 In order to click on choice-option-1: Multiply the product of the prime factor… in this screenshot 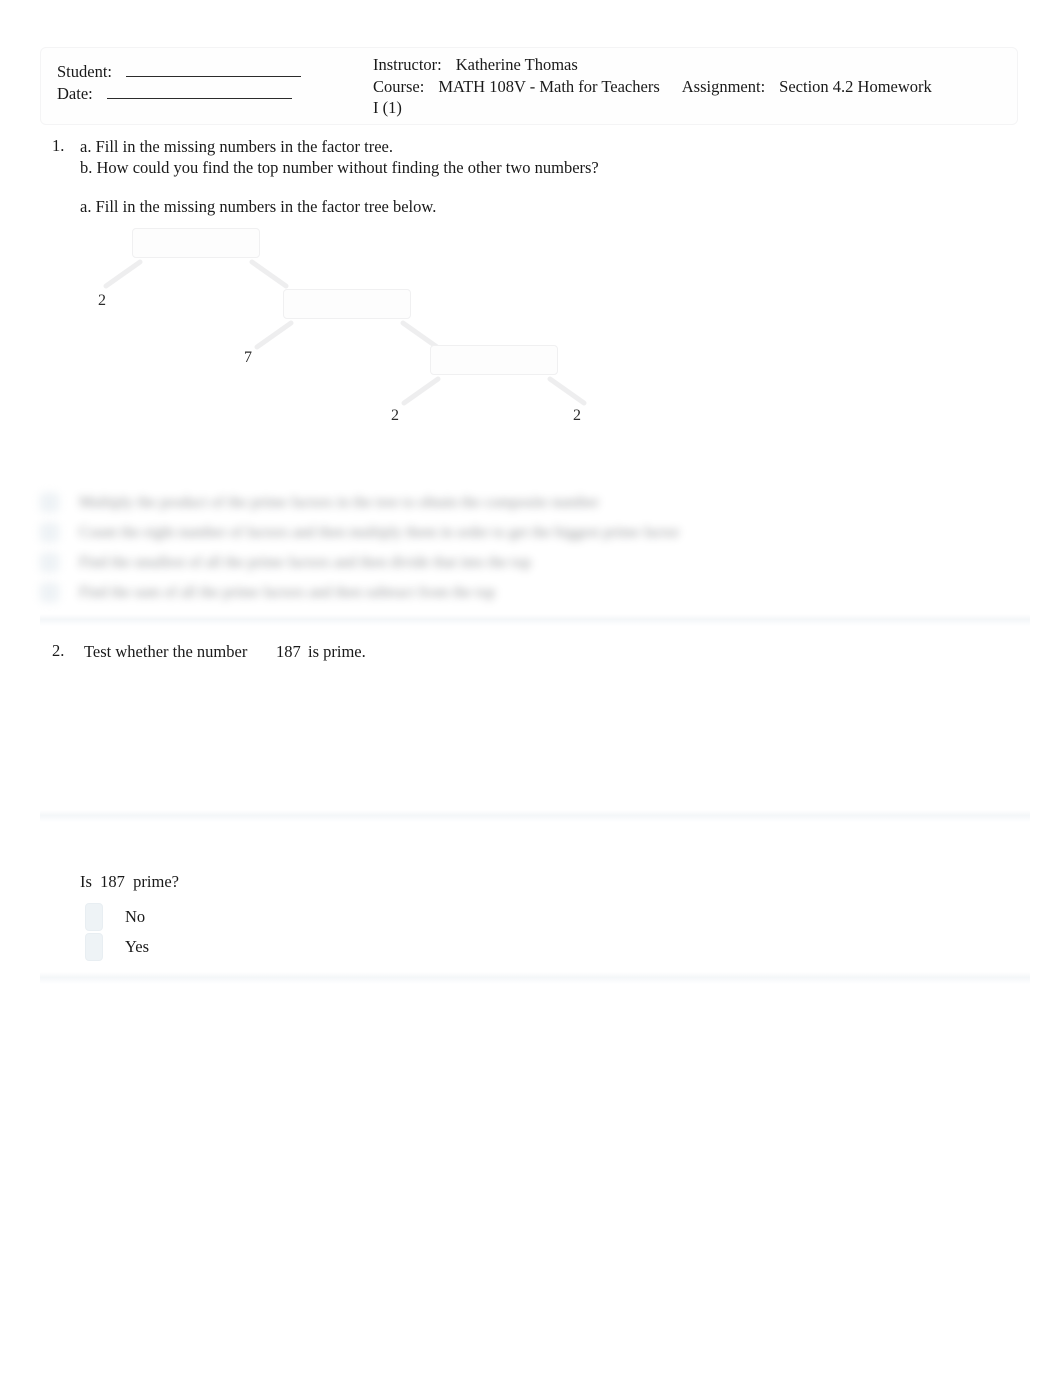, I will do `click(319, 502)`.